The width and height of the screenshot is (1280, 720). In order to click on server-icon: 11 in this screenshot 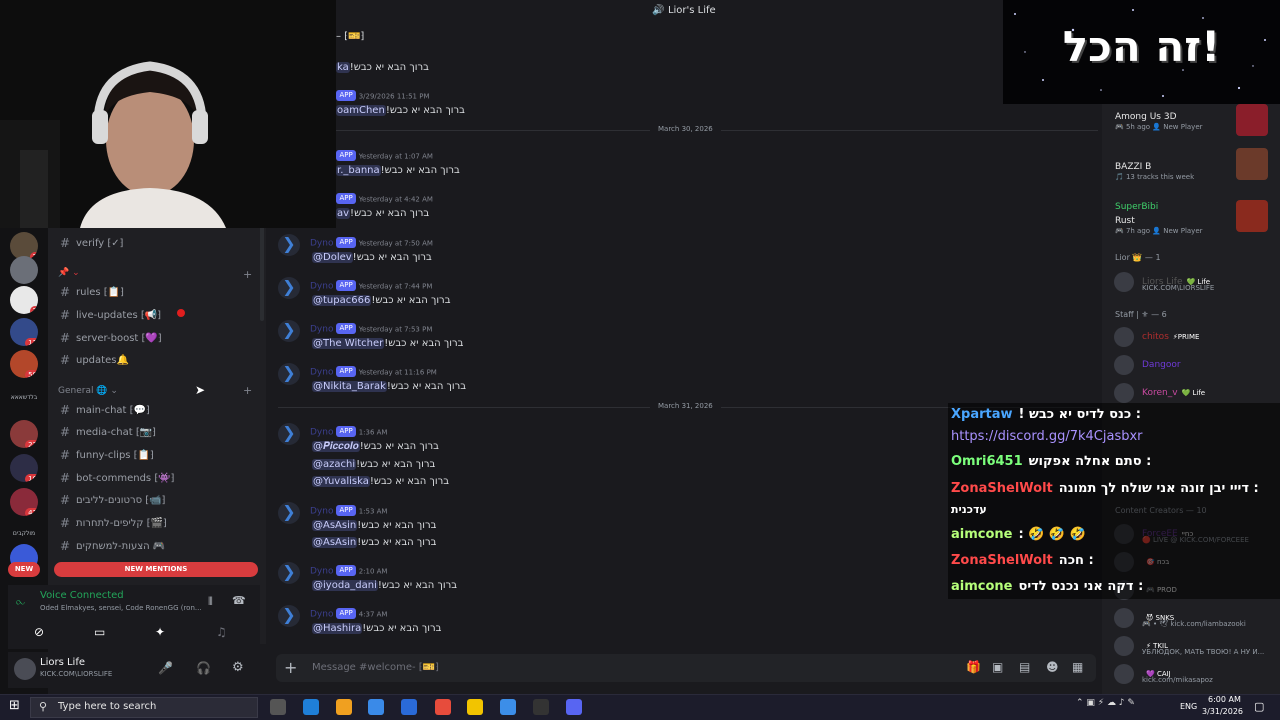, I will do `click(24, 332)`.